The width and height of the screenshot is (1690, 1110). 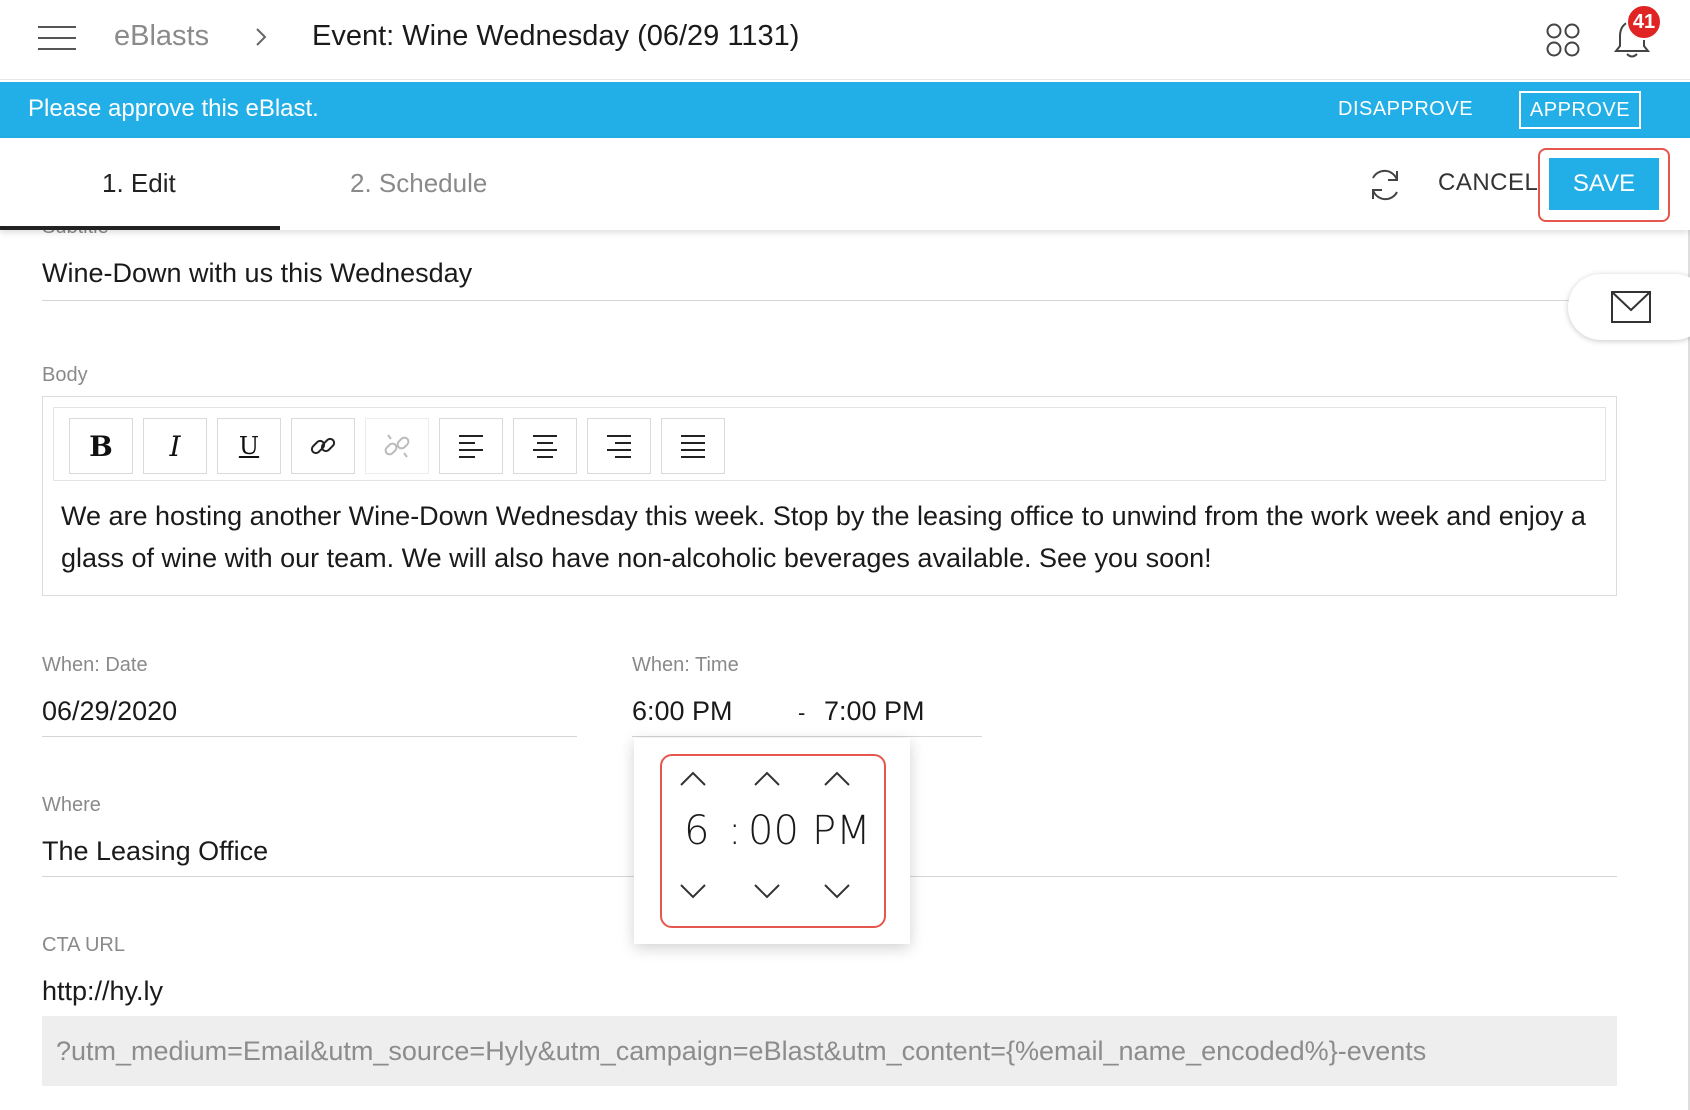 I want to click on link-icon, so click(x=323, y=446).